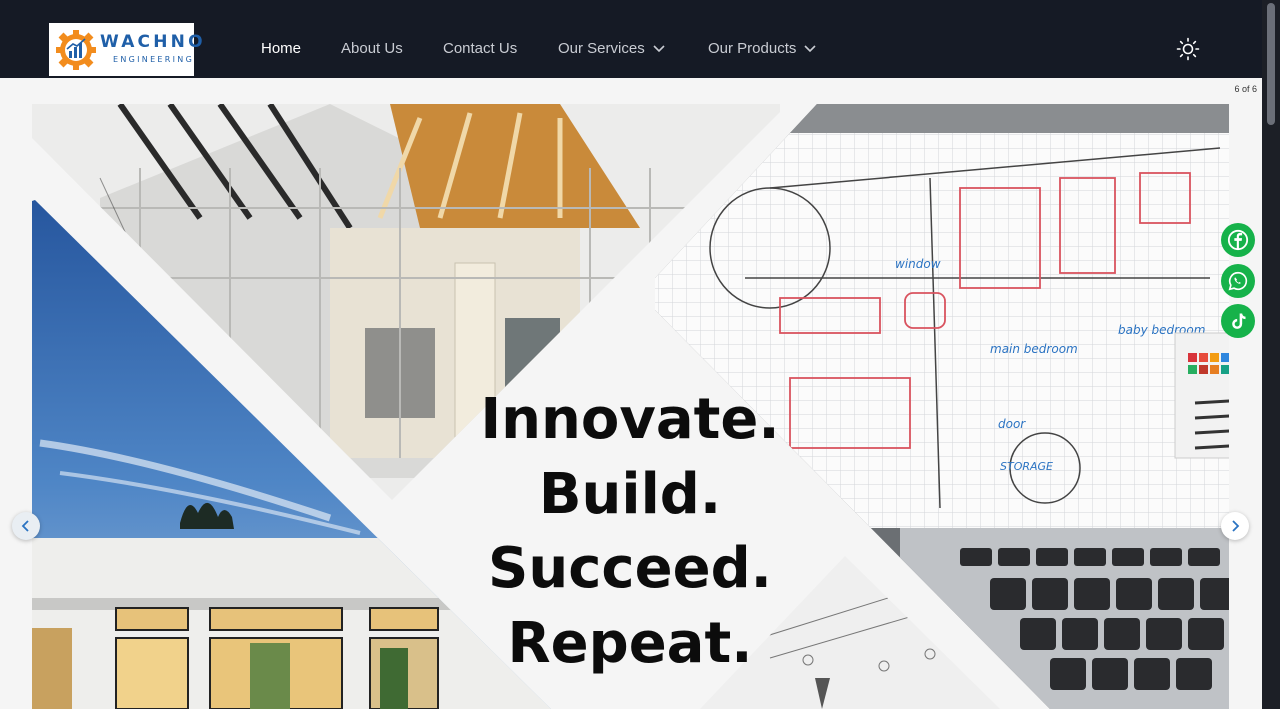  What do you see at coordinates (1034, 349) in the screenshot?
I see `sketch-label-main-bedroom: main bedroom` at bounding box center [1034, 349].